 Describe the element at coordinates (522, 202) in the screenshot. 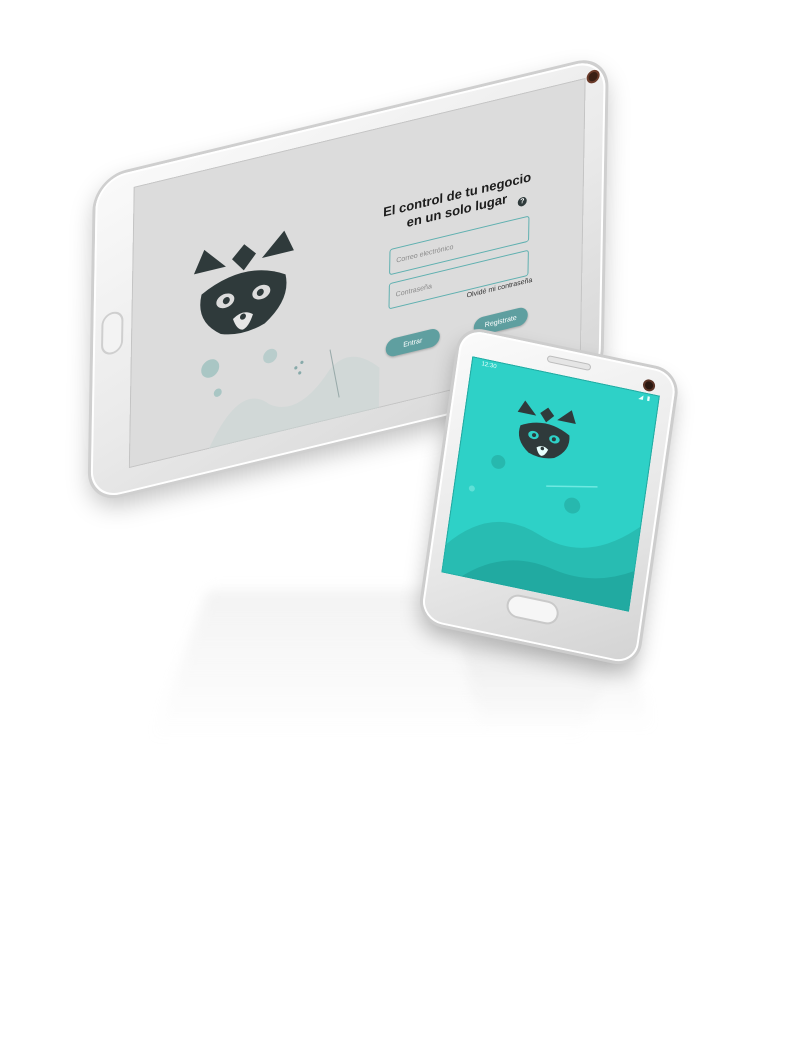

I see `question-circle-icon: ?` at that location.